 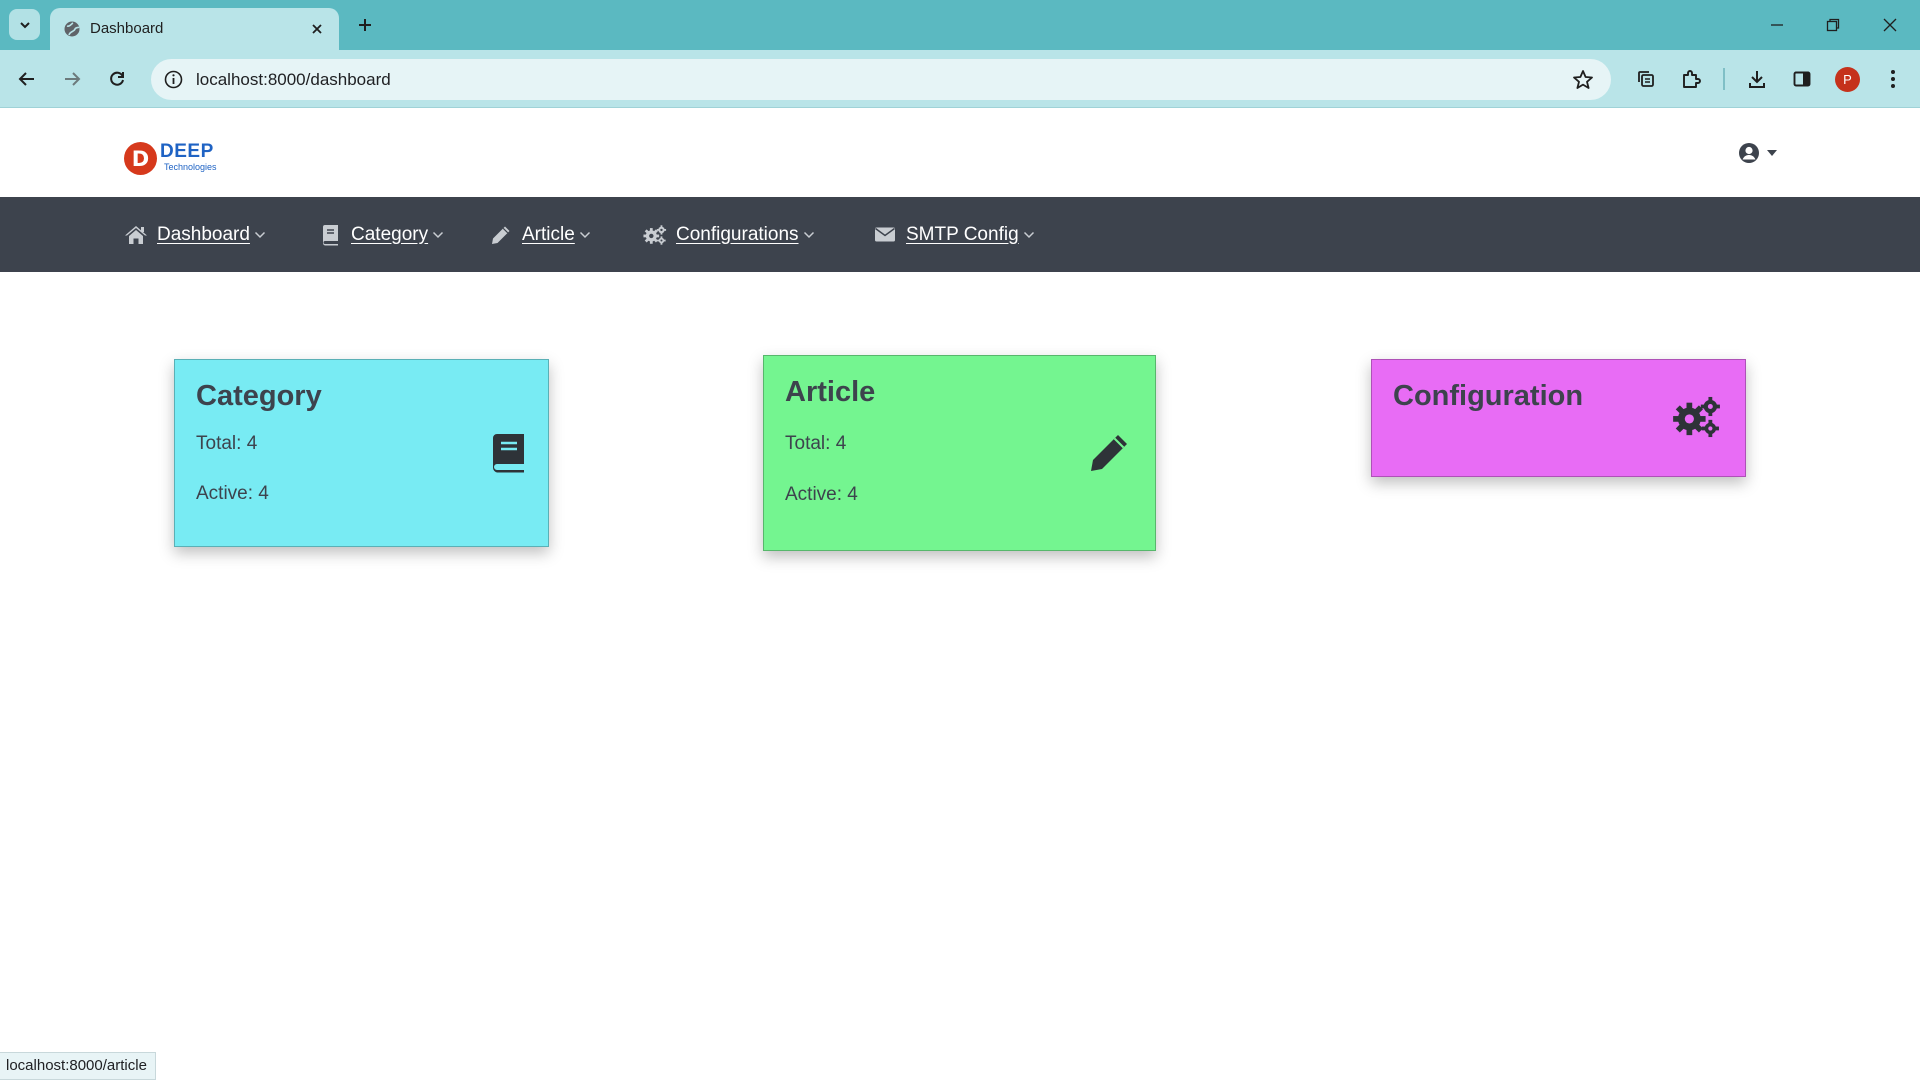 I want to click on user-circle-icon, so click(x=1749, y=153).